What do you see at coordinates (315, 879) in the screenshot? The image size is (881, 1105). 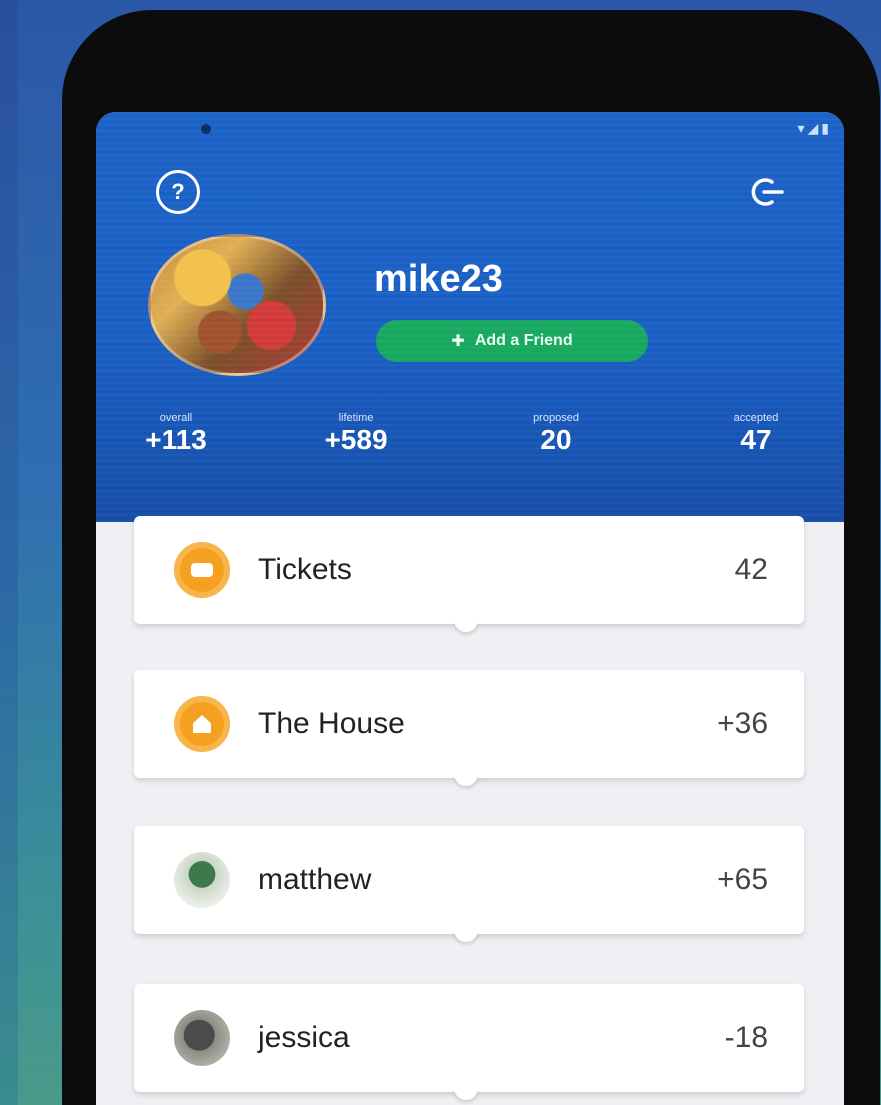 I see `list-item-name: matthew` at bounding box center [315, 879].